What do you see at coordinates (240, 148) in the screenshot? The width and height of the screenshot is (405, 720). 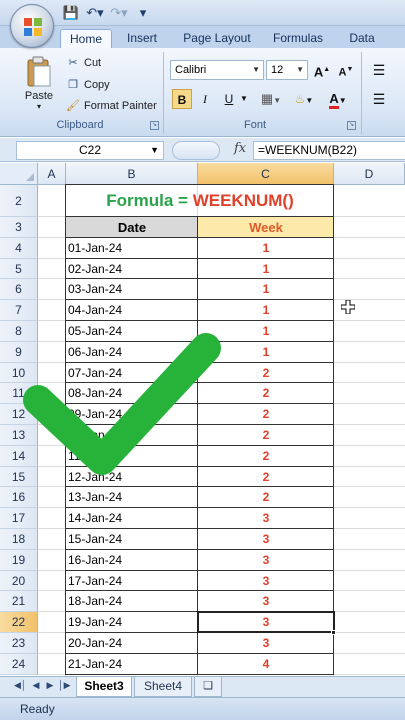 I see `insert-function-icon: fx` at bounding box center [240, 148].